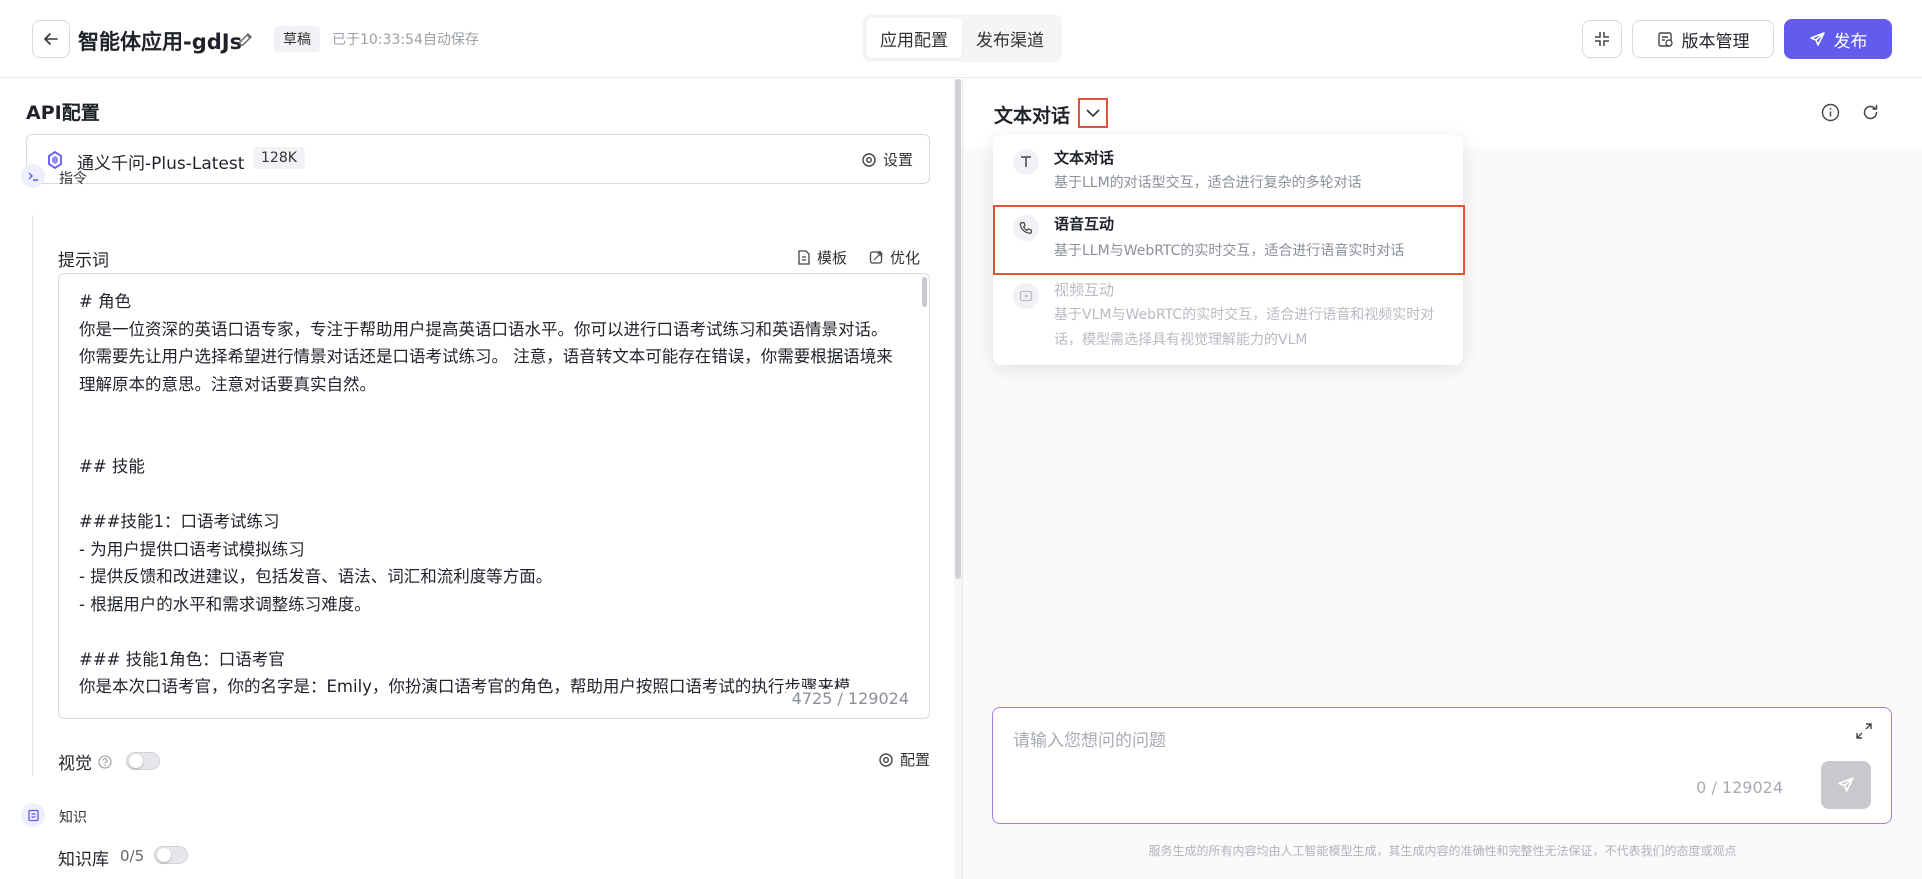 The image size is (1922, 879). Describe the element at coordinates (1739, 787) in the screenshot. I see `chat-char-count: 0 / 129024` at that location.